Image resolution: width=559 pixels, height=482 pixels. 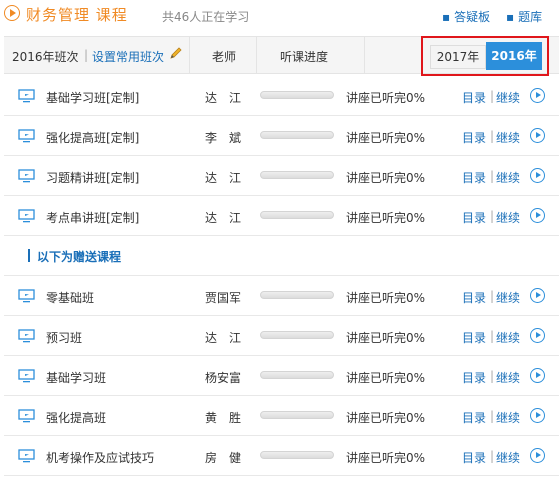 I want to click on class-year-label: 2016年班次, so click(x=45, y=57).